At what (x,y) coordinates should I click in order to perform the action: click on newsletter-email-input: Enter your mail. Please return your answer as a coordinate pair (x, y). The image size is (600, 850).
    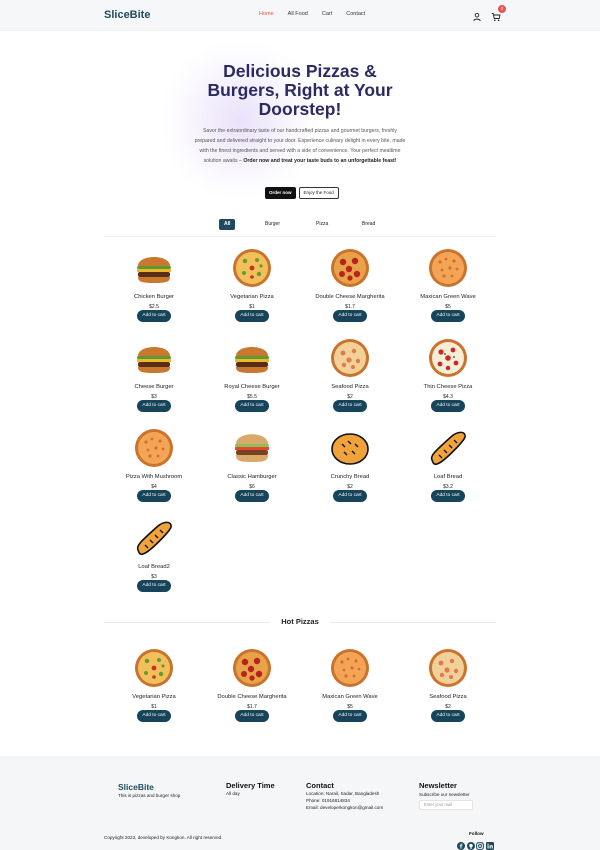
    Looking at the image, I should click on (446, 805).